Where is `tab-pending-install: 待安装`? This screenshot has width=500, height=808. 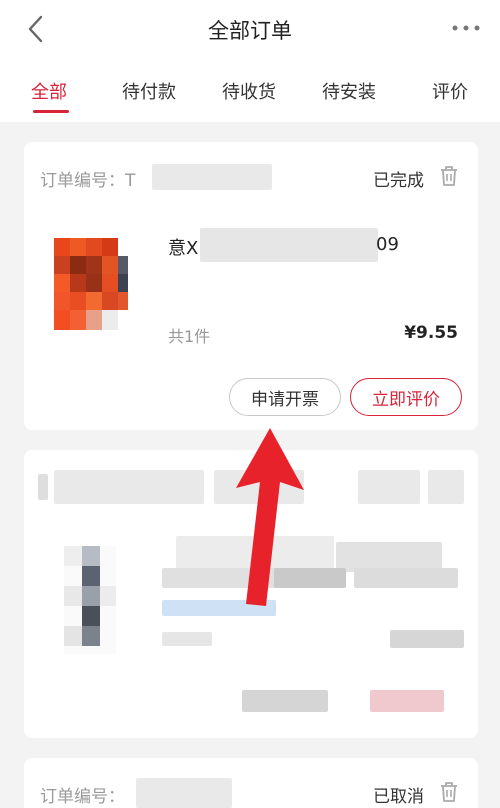
tab-pending-install: 待安装 is located at coordinates (349, 91).